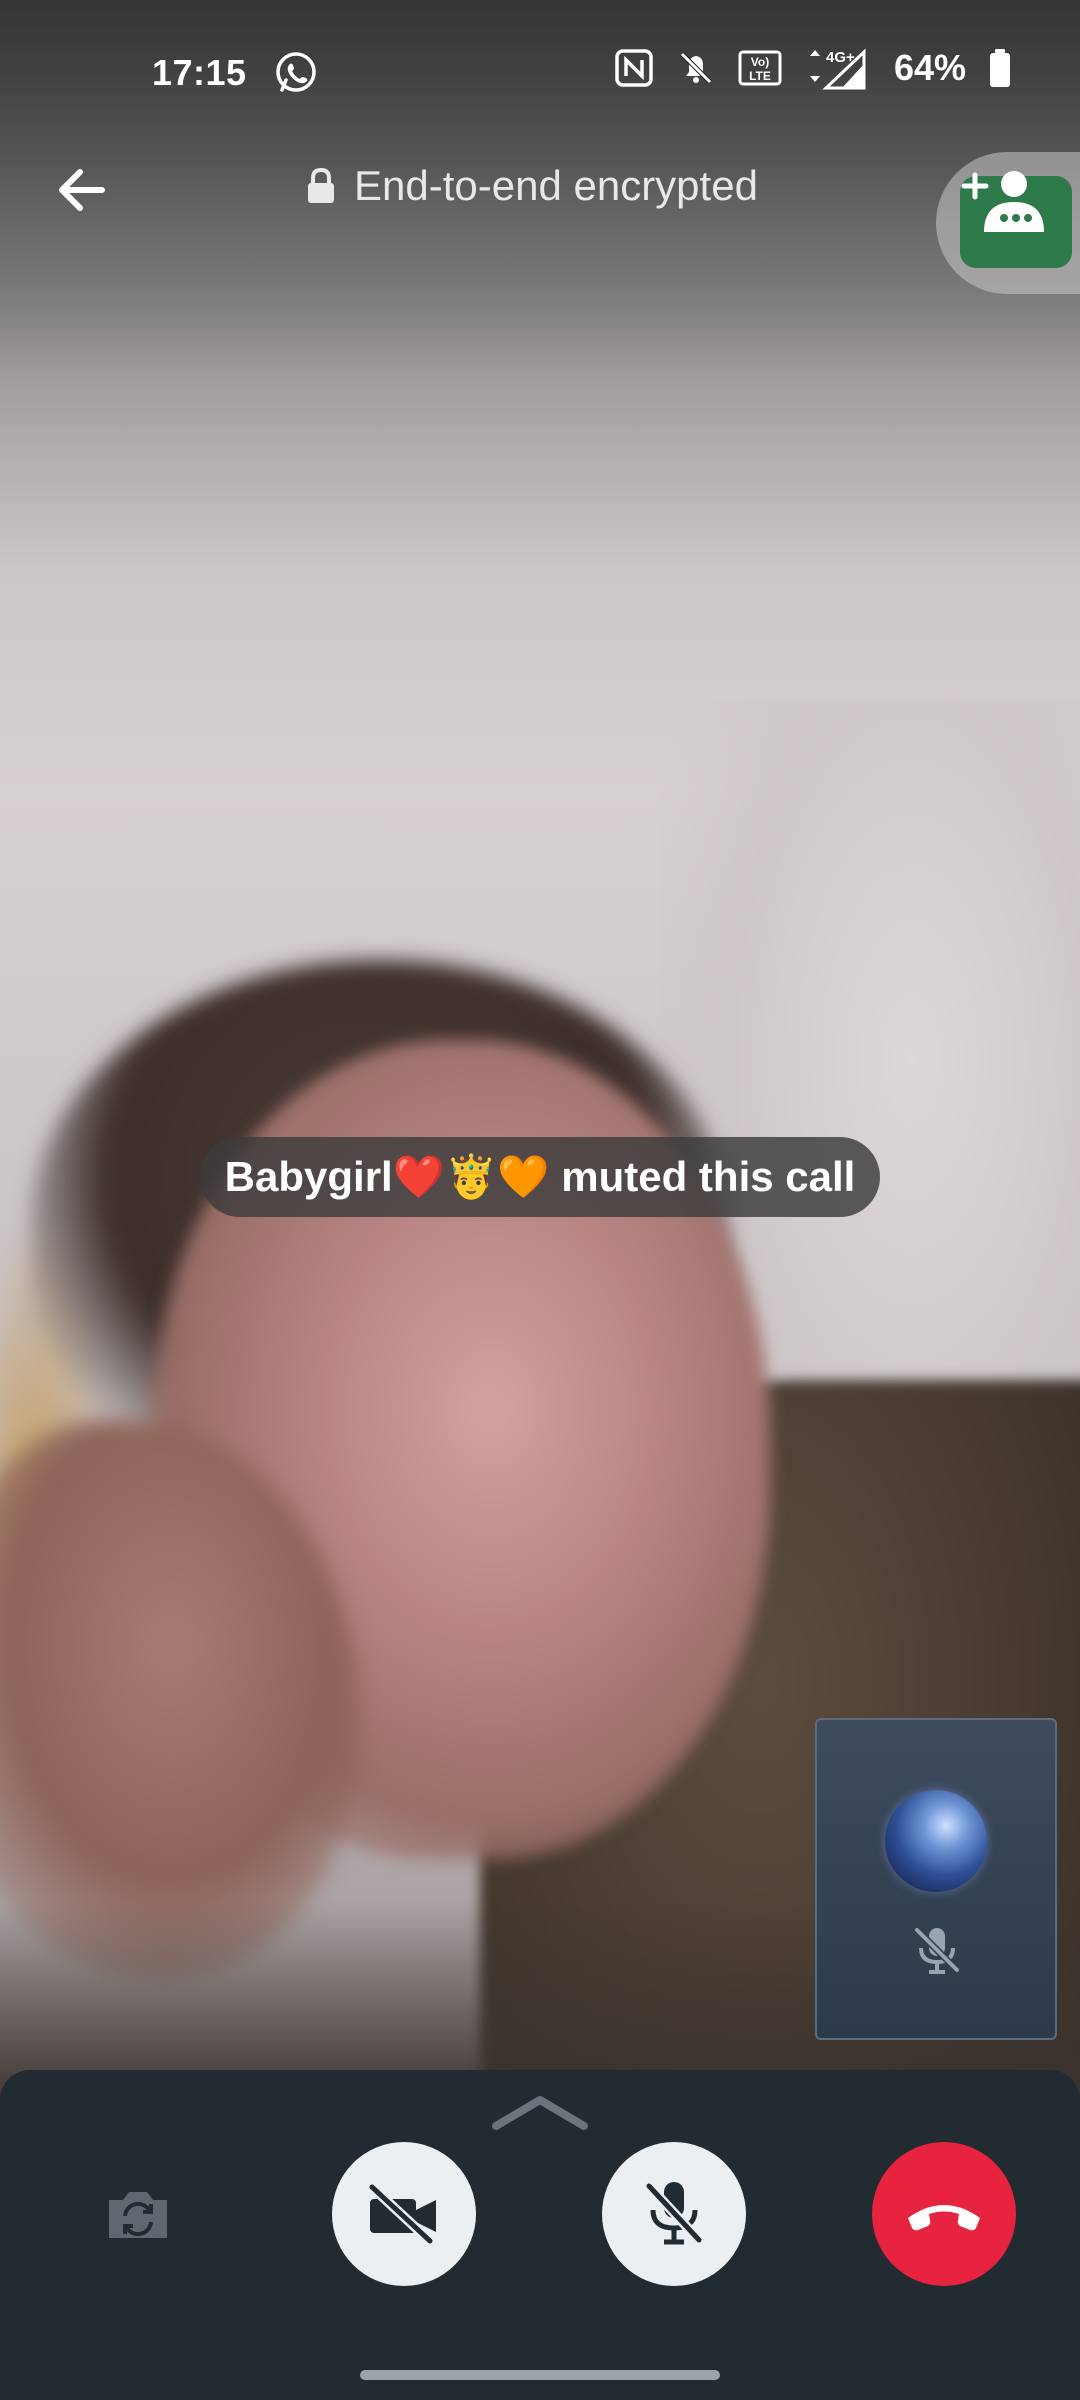 The width and height of the screenshot is (1080, 2400). Describe the element at coordinates (944, 2218) in the screenshot. I see `end-call-icon` at that location.